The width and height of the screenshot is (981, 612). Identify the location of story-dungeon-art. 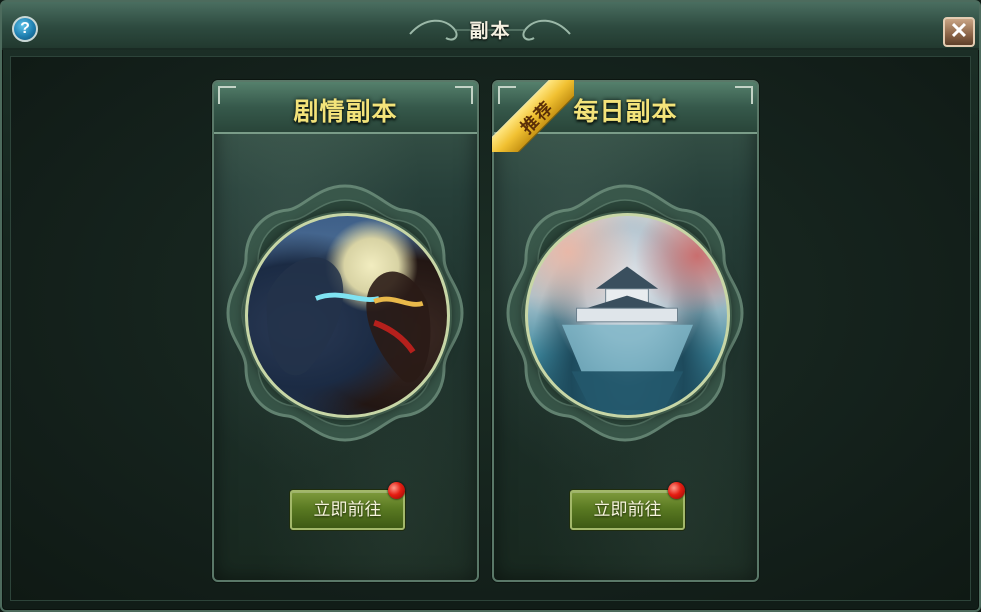
(347, 315).